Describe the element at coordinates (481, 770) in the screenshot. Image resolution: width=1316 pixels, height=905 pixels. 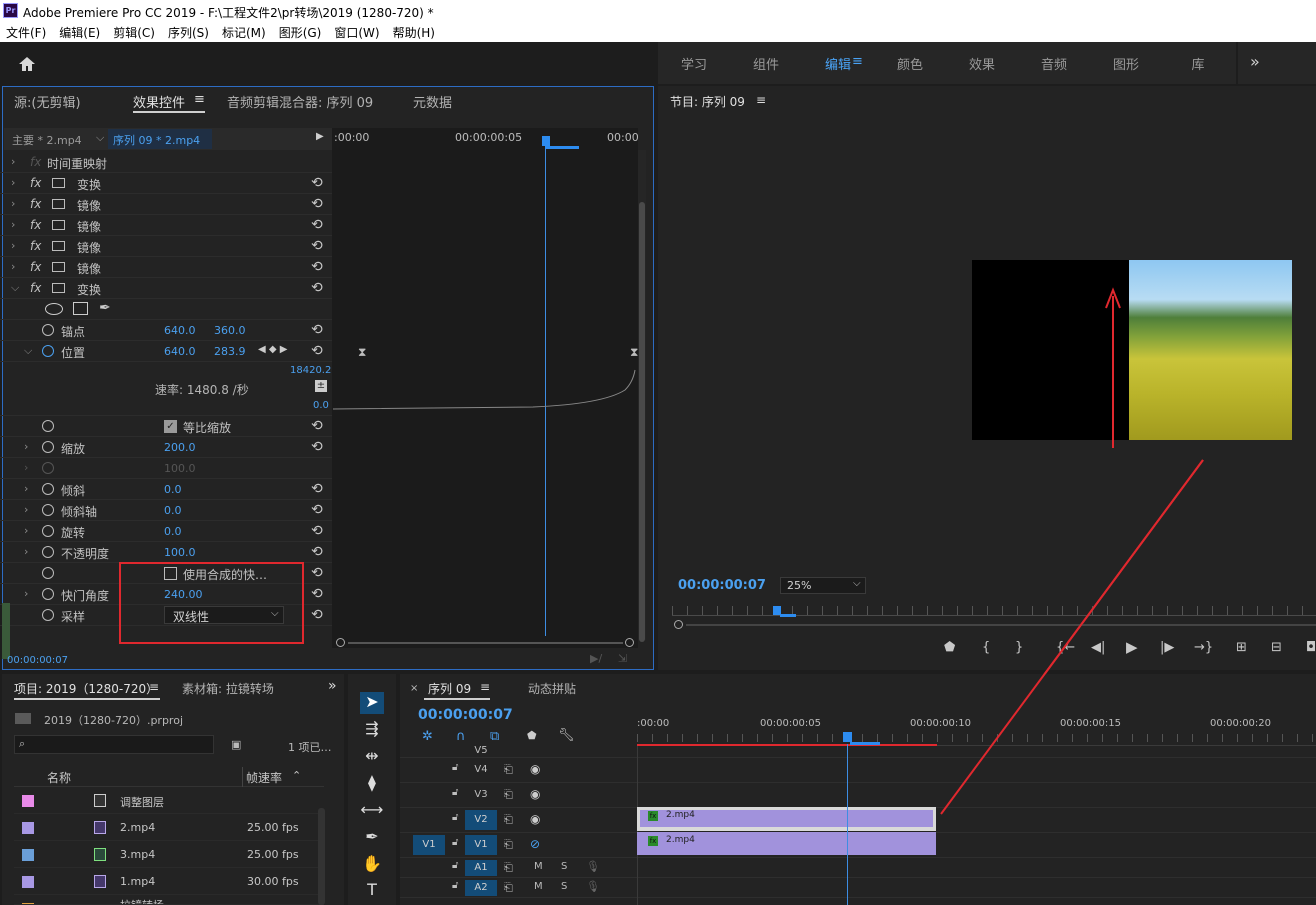
I see `track-label: V4` at that location.